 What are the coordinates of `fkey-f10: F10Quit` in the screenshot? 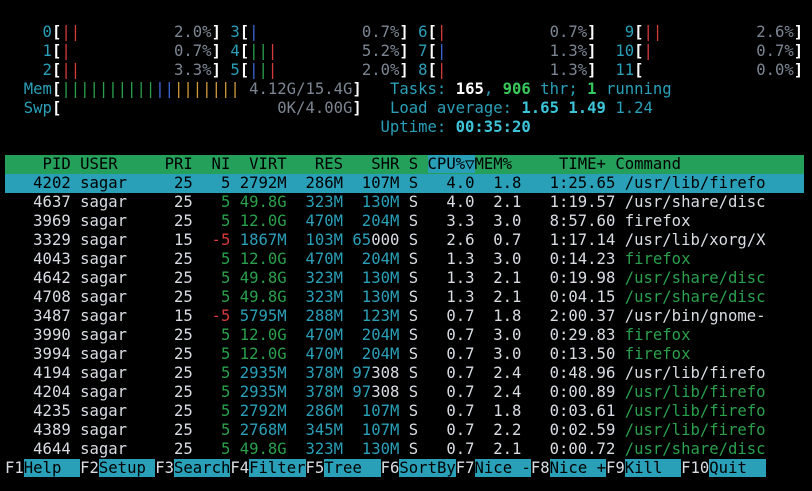 It's located at (723, 468).